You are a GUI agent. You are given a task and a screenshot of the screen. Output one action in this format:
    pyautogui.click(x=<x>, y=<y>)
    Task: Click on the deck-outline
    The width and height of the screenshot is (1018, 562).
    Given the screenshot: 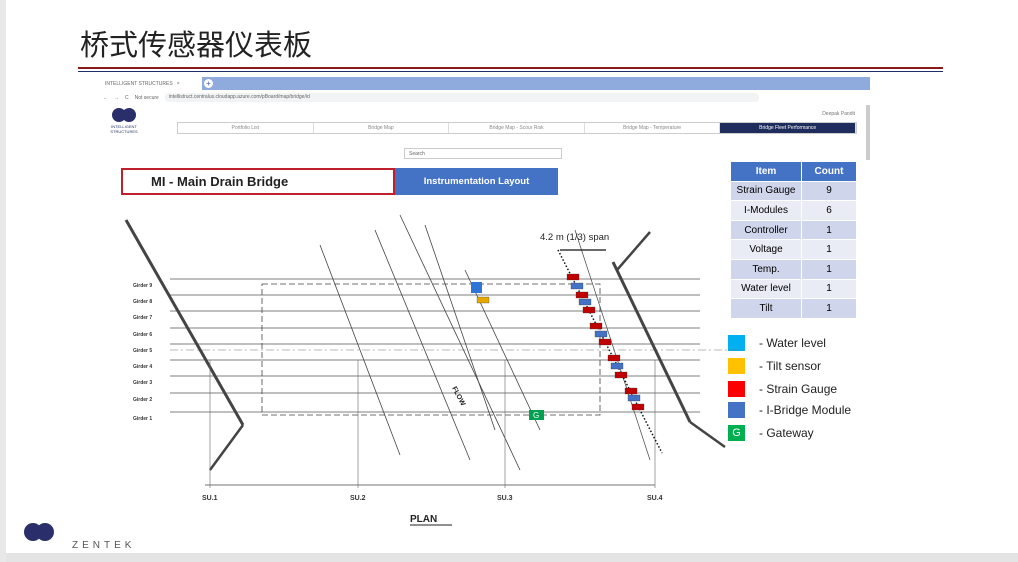 What is the action you would take?
    pyautogui.click(x=431, y=349)
    